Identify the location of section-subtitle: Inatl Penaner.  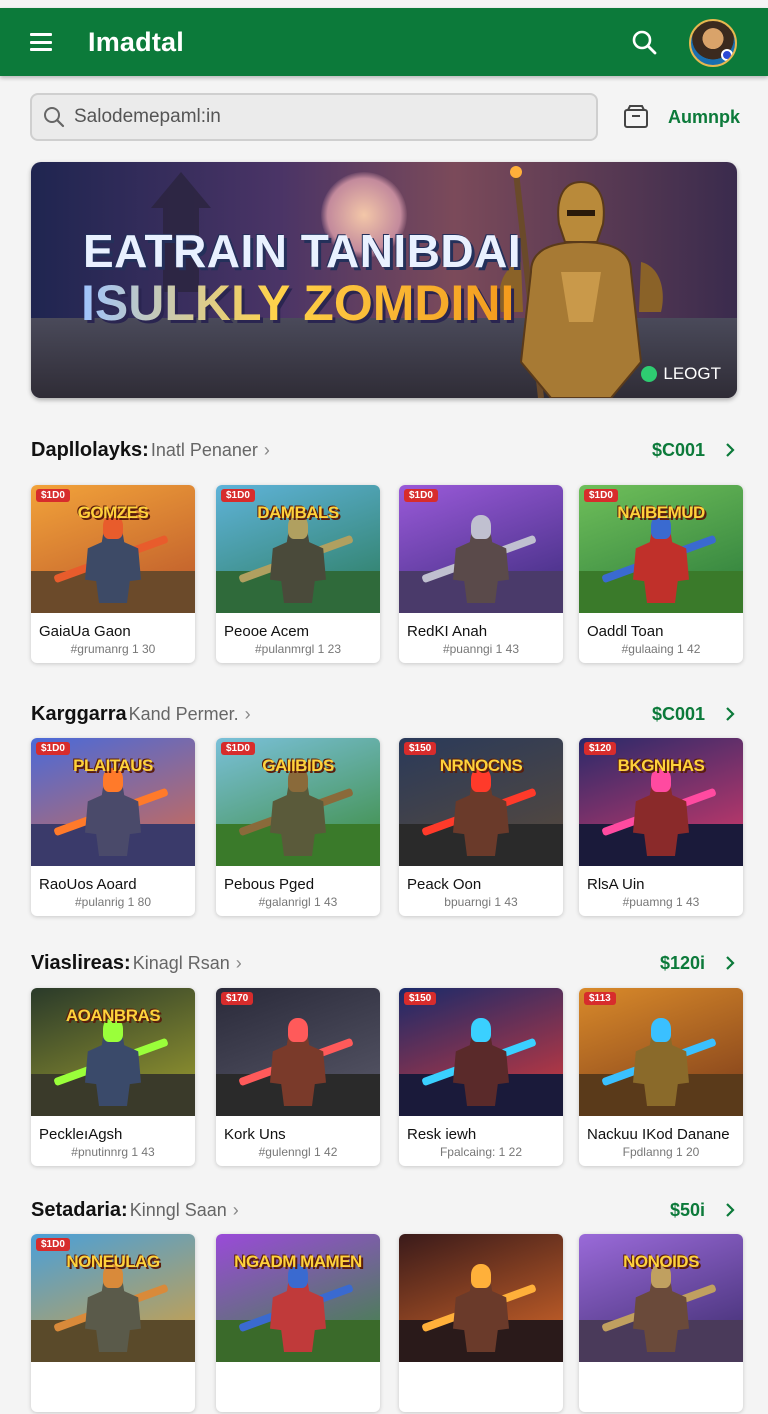
(204, 449).